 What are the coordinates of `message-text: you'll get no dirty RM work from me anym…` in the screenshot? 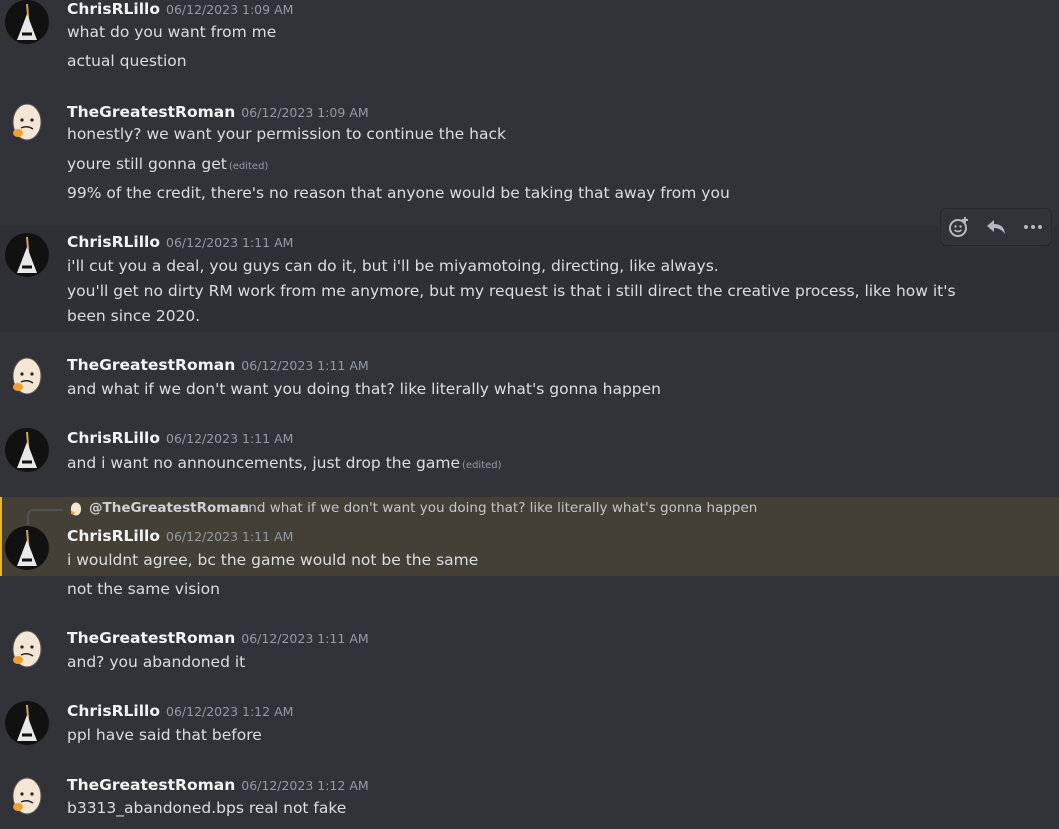 It's located at (511, 303).